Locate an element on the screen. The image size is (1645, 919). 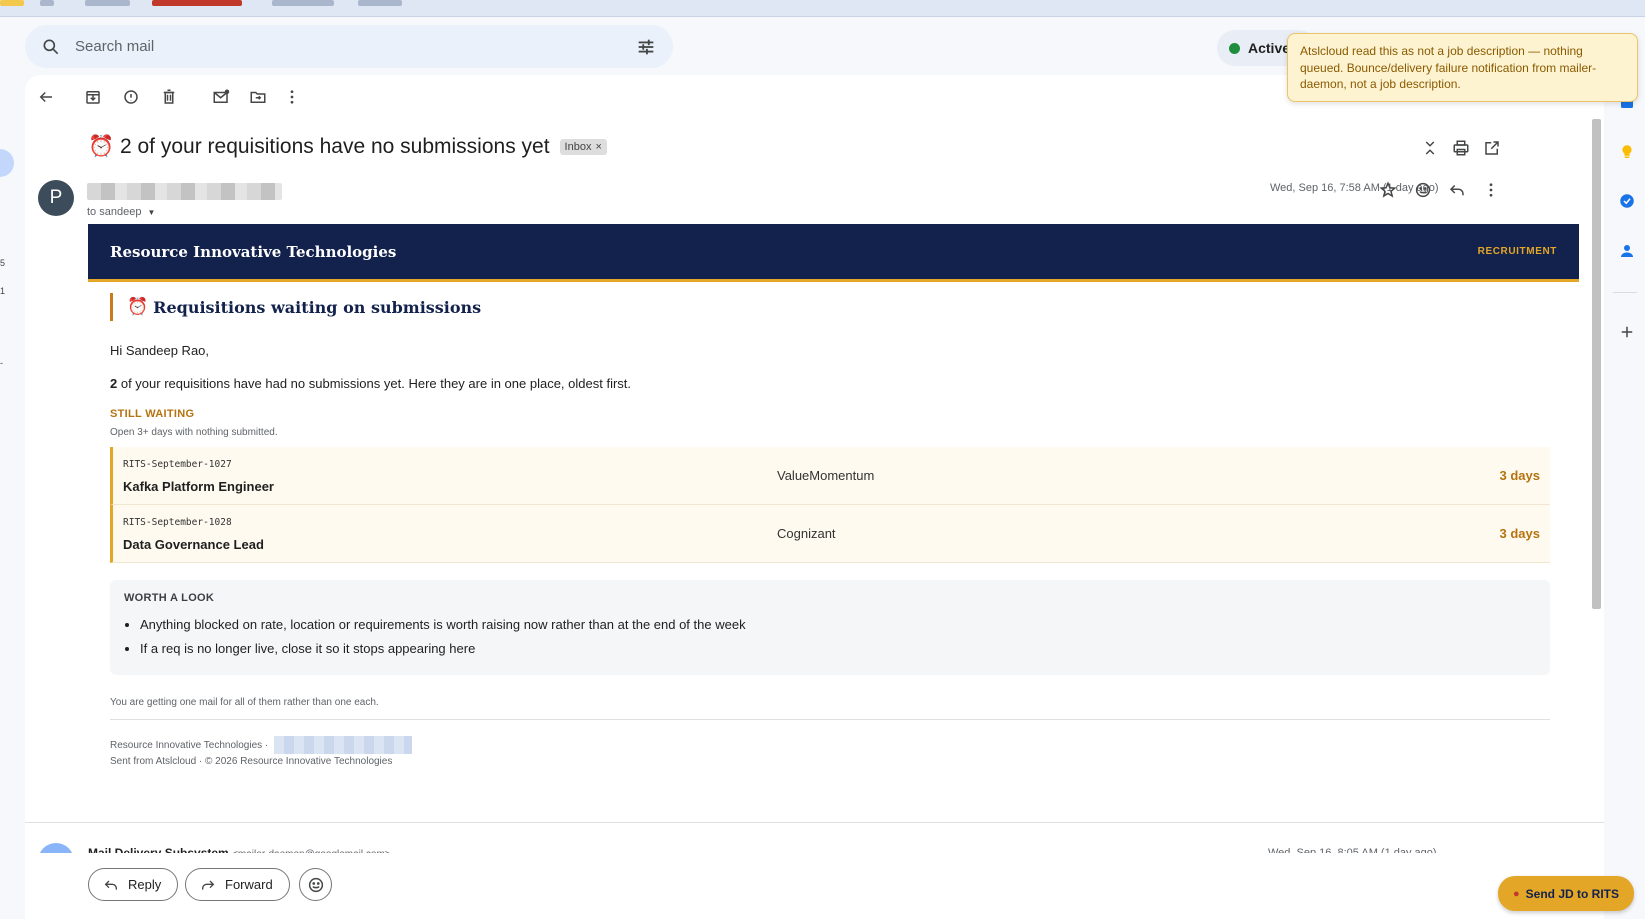
requisition-role: Kafka Platform Engineer is located at coordinates (198, 486).